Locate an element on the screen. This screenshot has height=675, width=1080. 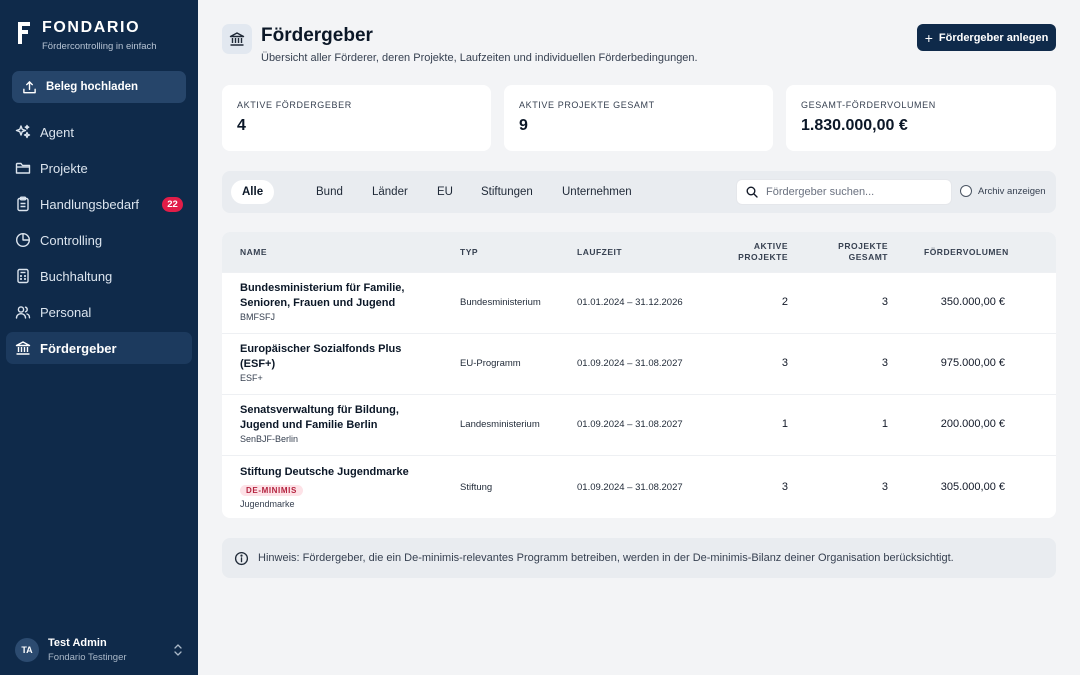
funder-name-line: Bundesministerium für Familie, is located at coordinates (322, 288).